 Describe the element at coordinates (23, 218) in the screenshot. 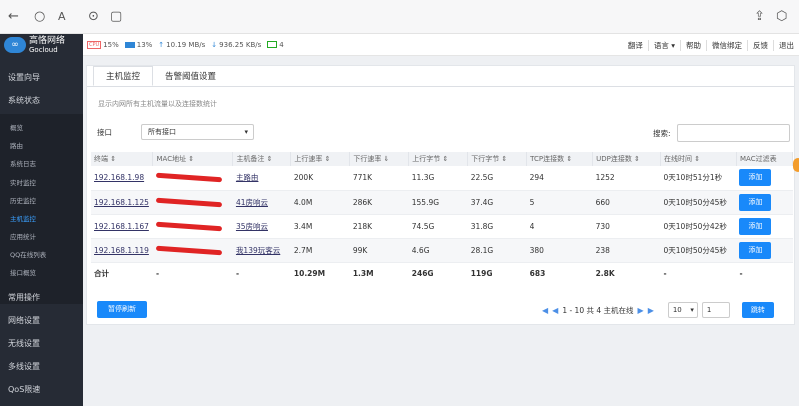

I see `submenu-host-monitor: 主机监控` at that location.